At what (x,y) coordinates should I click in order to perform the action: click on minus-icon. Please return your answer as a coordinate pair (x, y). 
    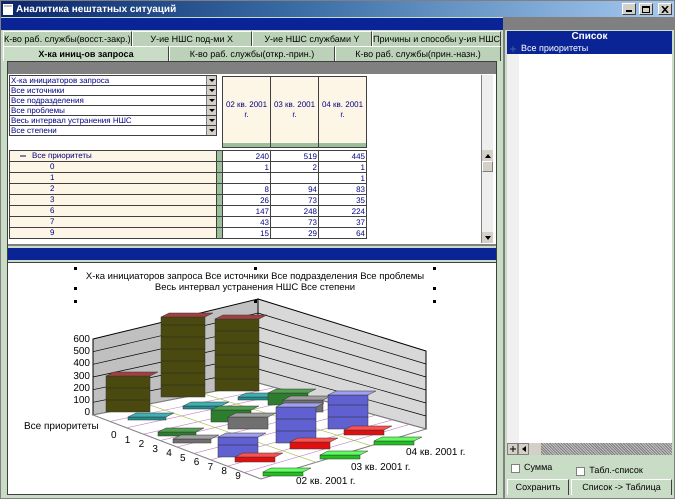
    Looking at the image, I should click on (23, 156).